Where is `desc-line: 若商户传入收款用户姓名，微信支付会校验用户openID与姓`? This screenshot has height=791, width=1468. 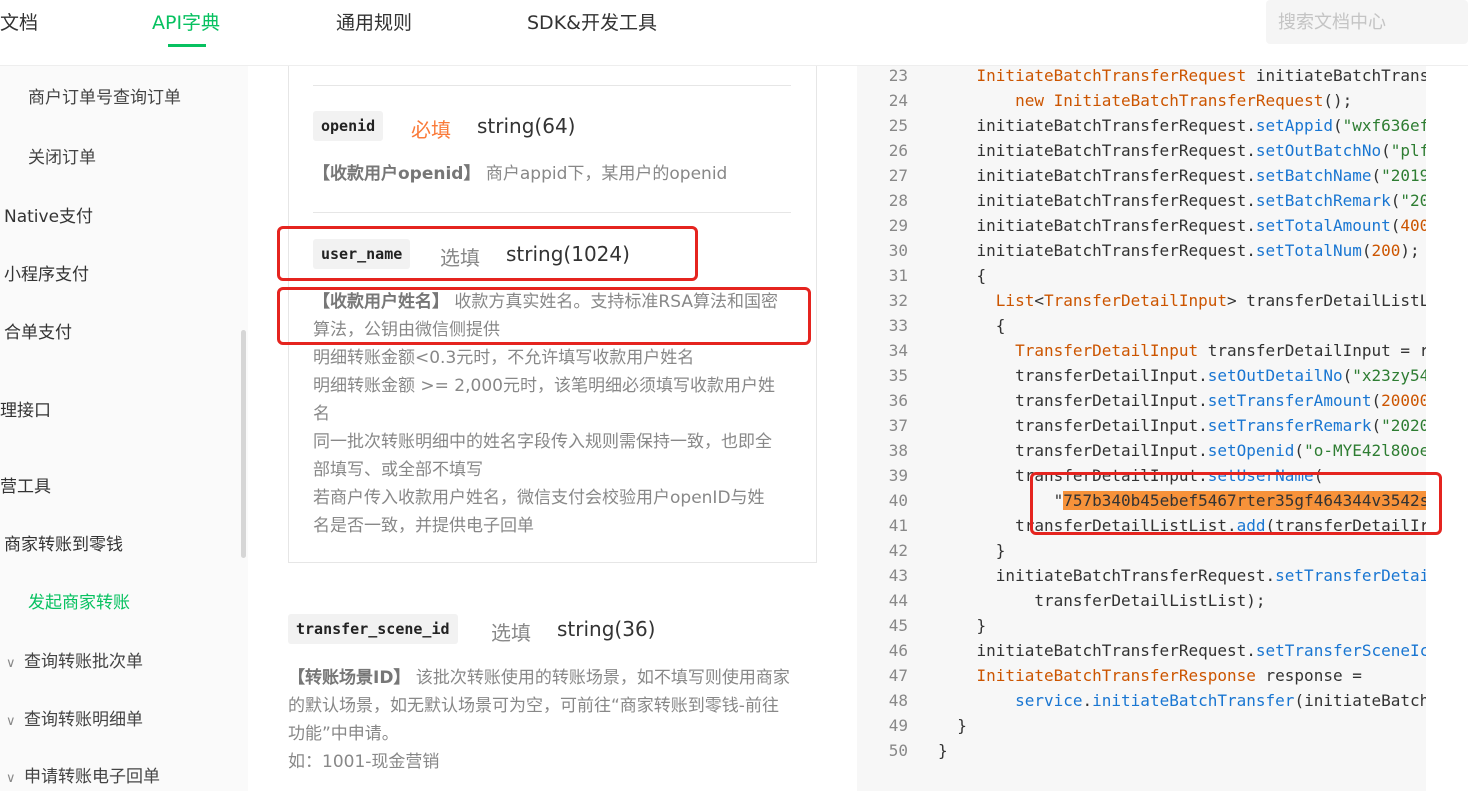 desc-line: 若商户传入收款用户姓名，微信支付会校验用户openID与姓 is located at coordinates (539, 498).